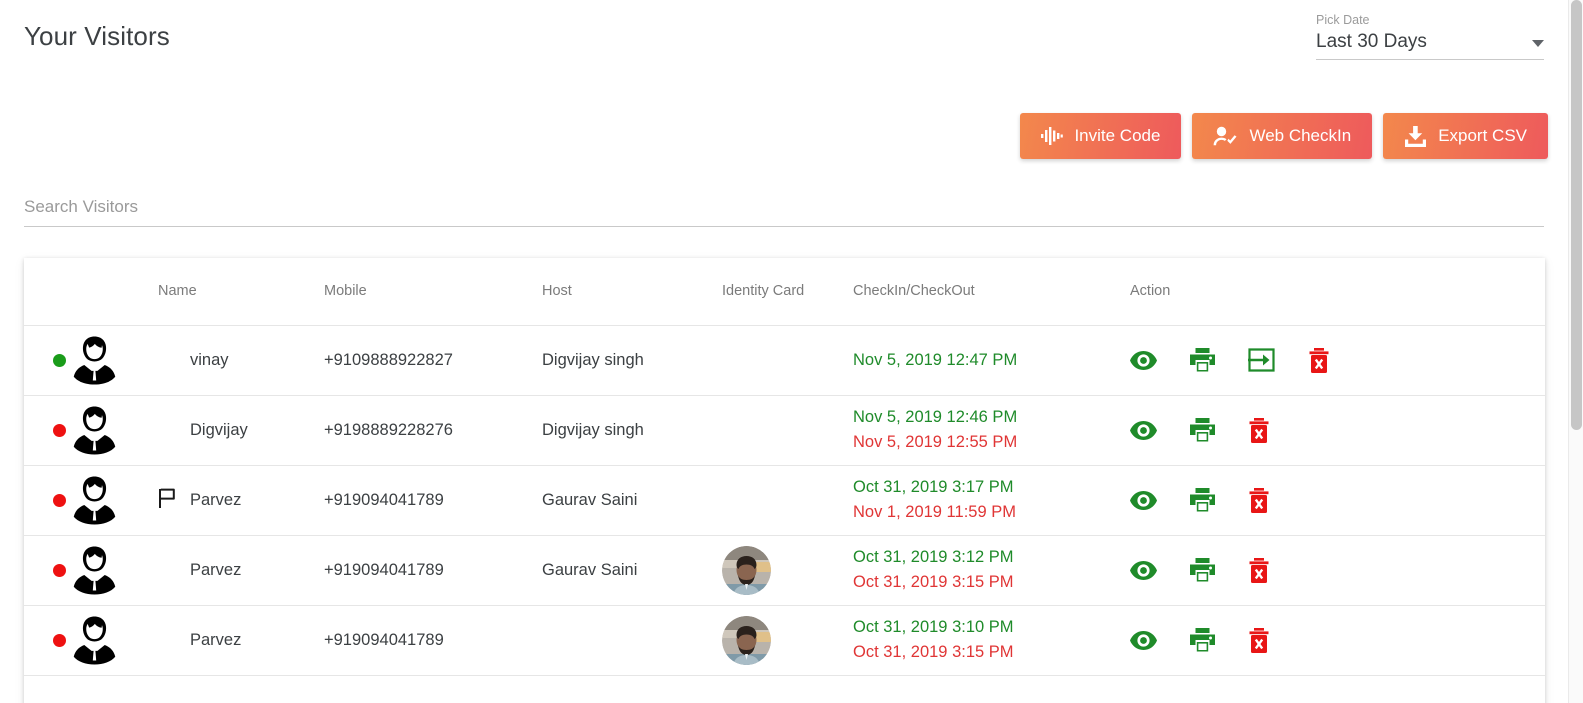 The width and height of the screenshot is (1583, 703). What do you see at coordinates (933, 487) in the screenshot?
I see `checkin-time: Oct 31, 2019 3:17 PM` at bounding box center [933, 487].